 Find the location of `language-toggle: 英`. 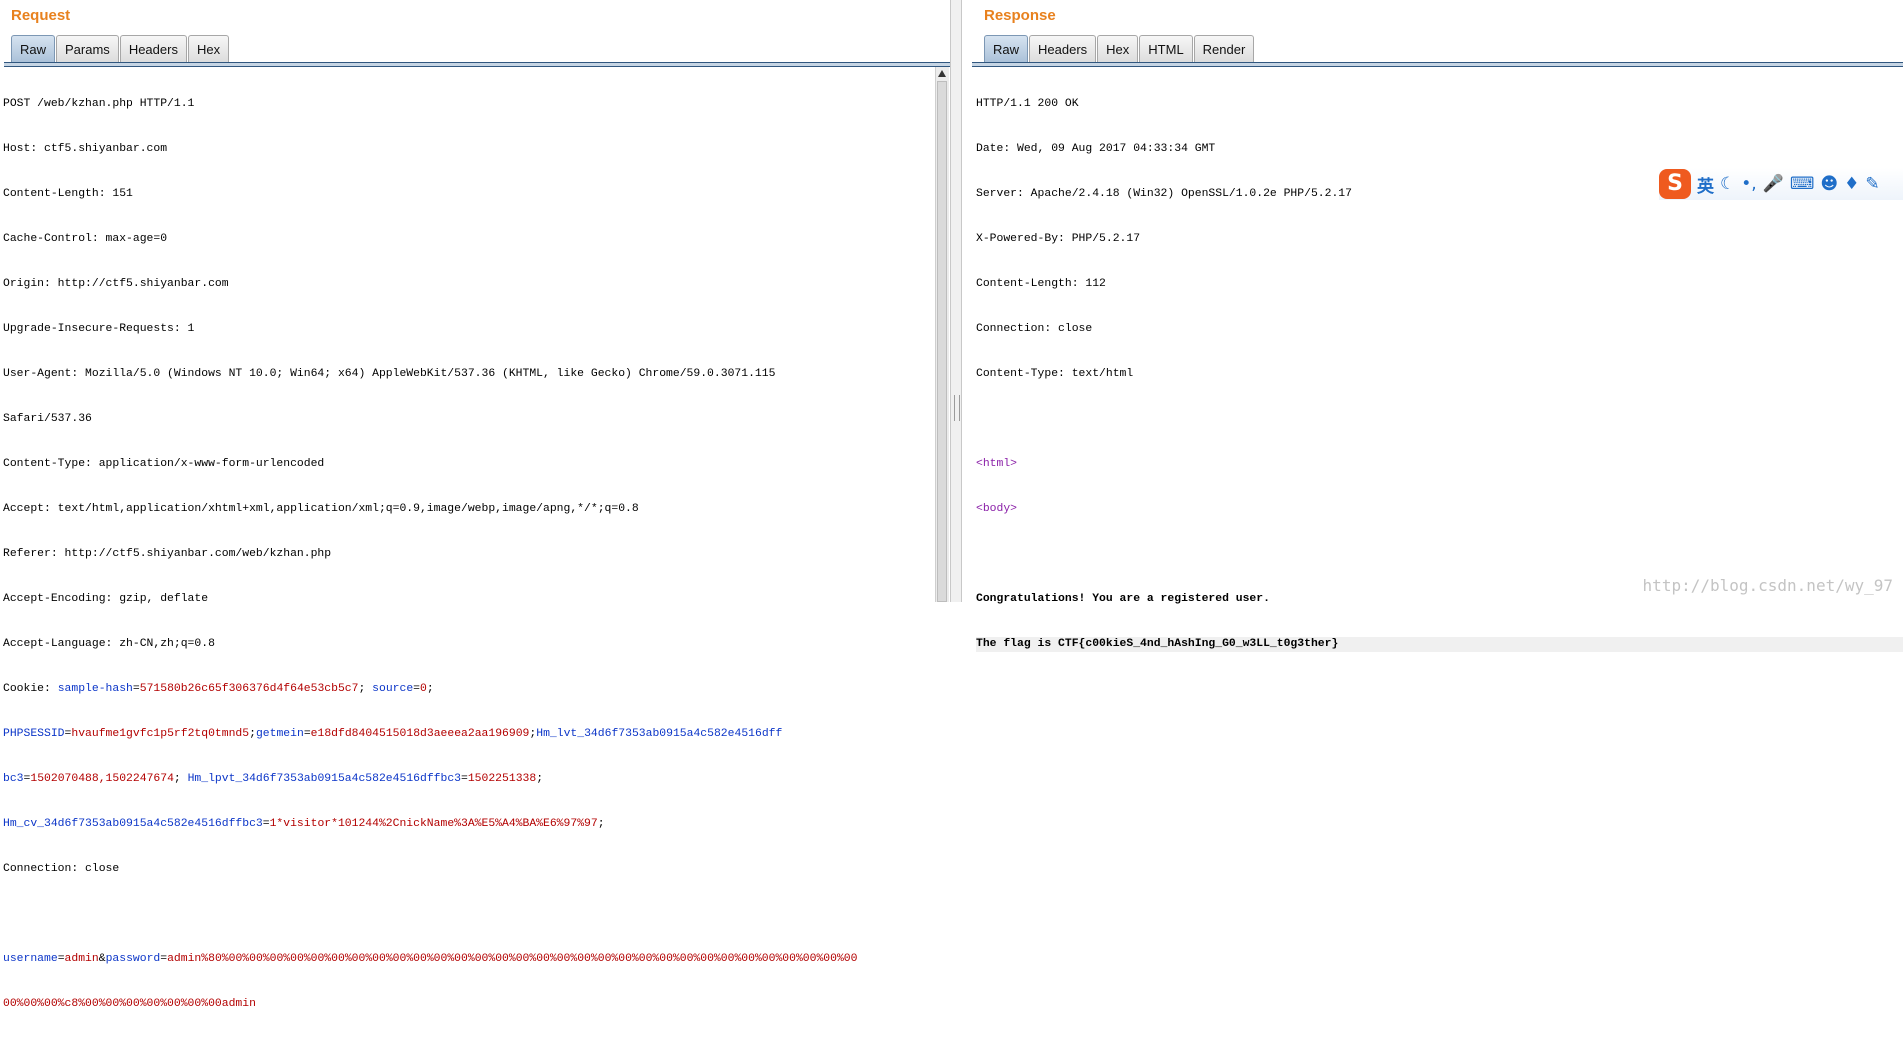

language-toggle: 英 is located at coordinates (1705, 184).